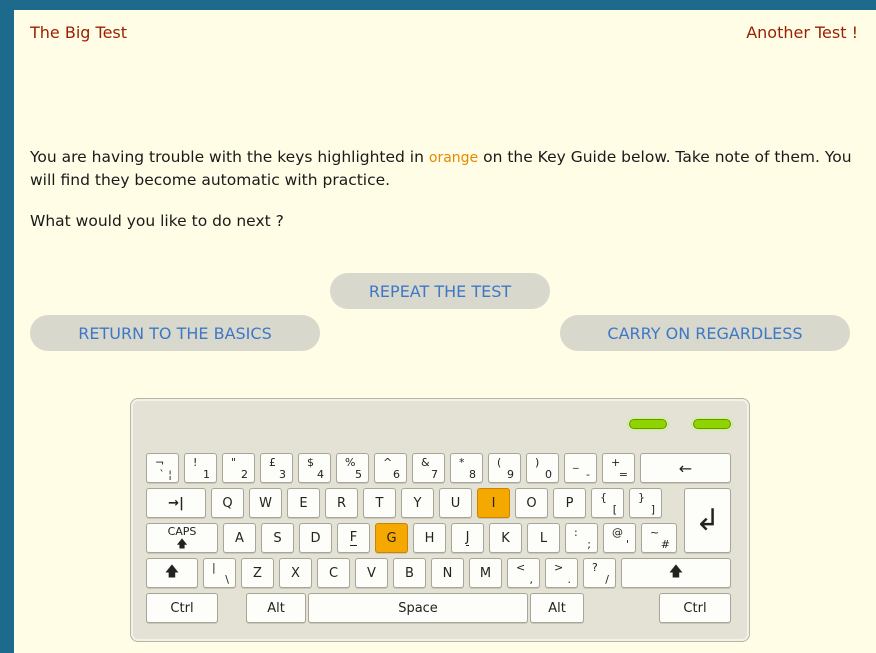  I want to click on key-top-char: *, so click(462, 462).